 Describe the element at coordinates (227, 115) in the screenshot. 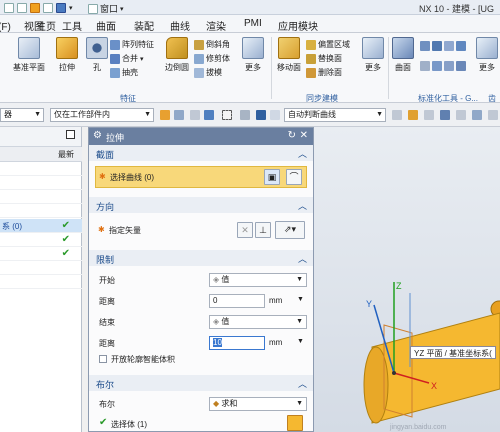

I see `box-select-icon` at that location.